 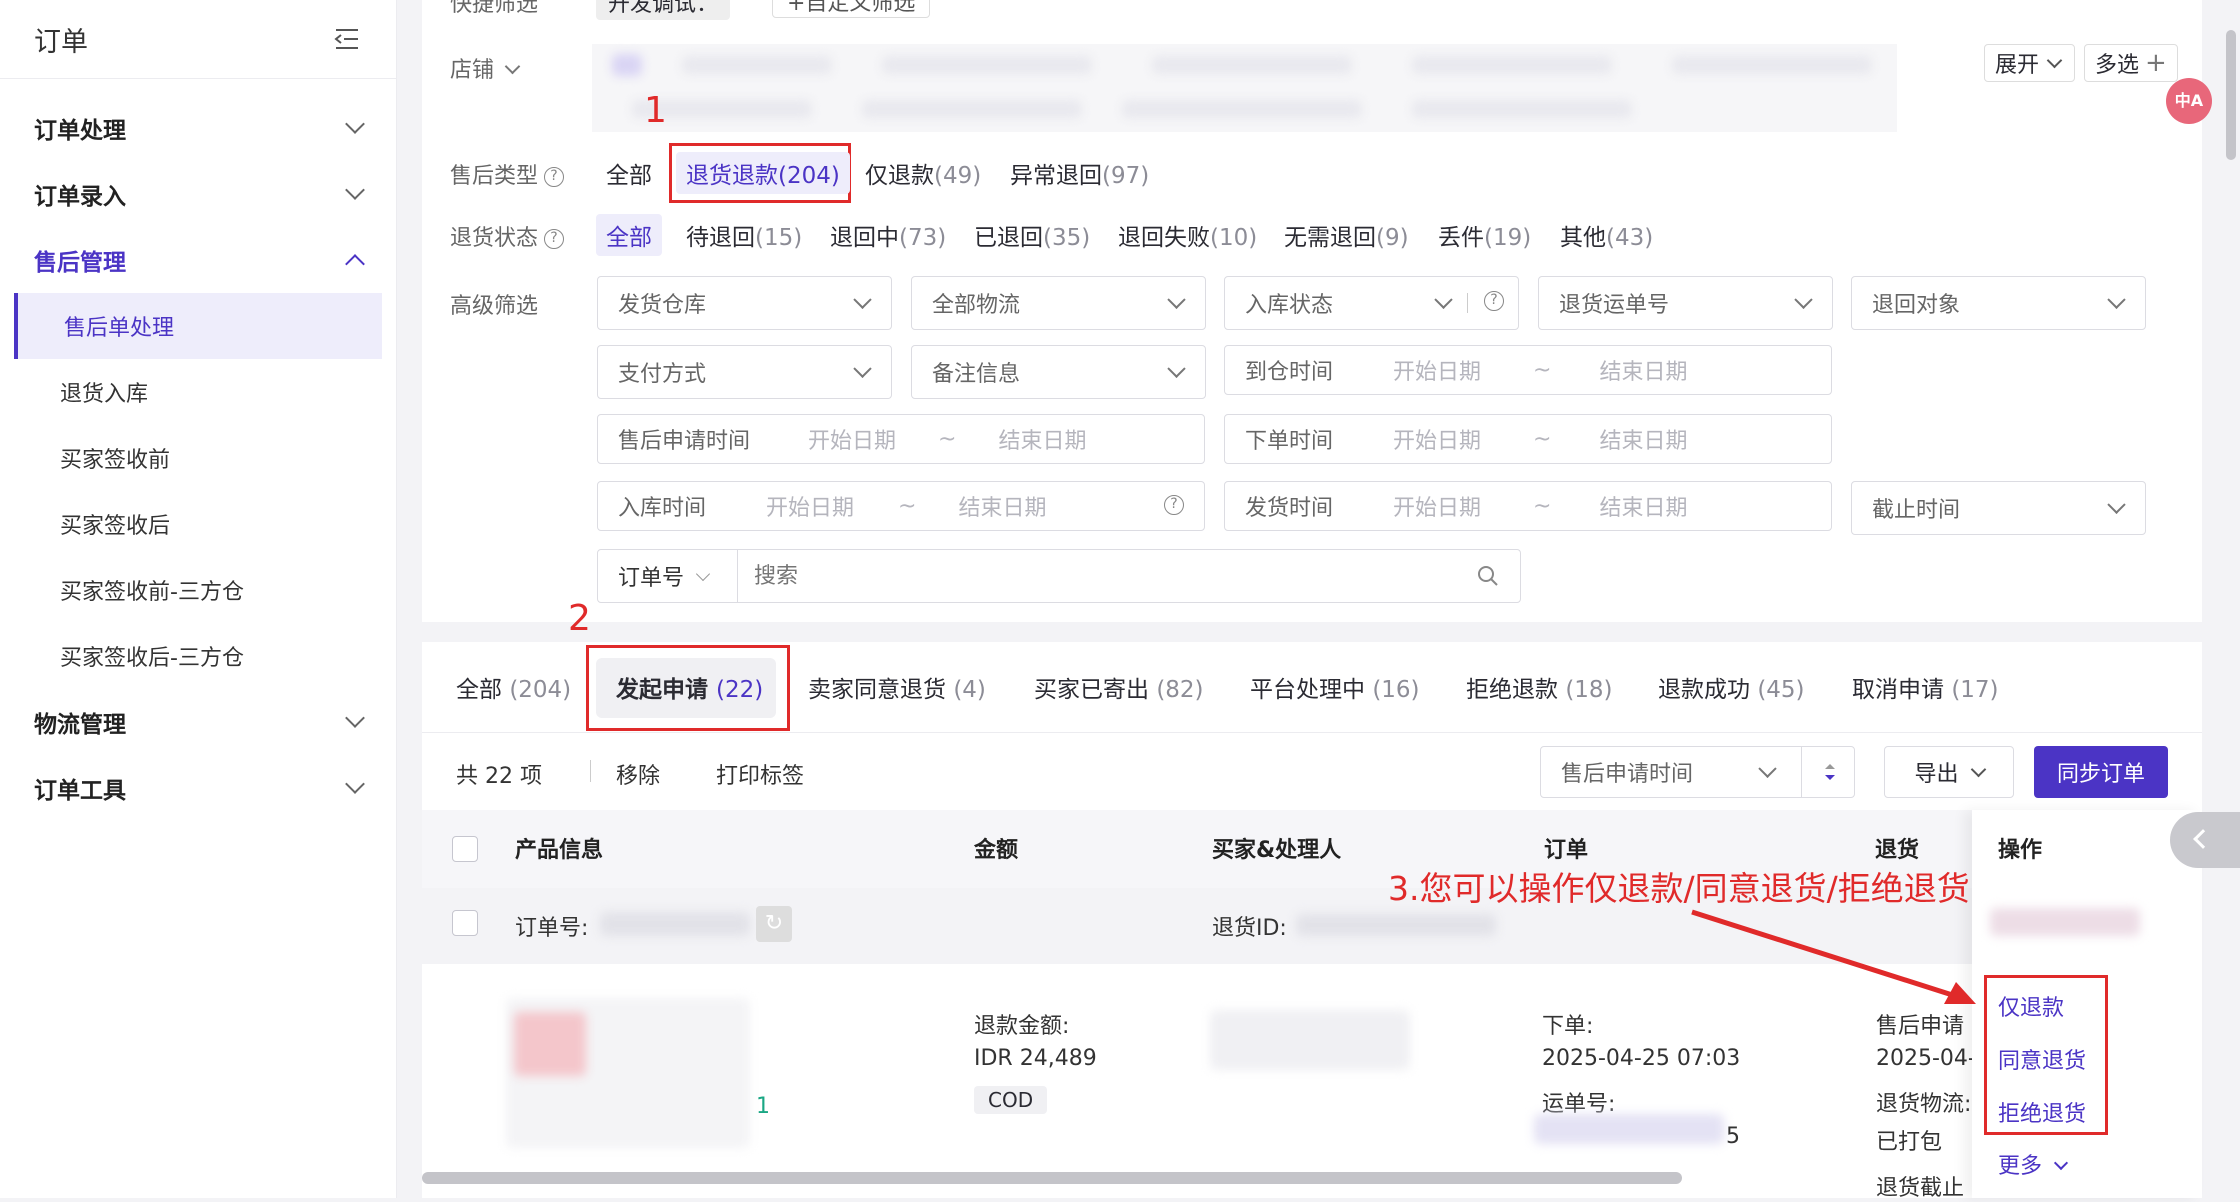 What do you see at coordinates (629, 235) in the screenshot?
I see `status-option-all: 全部` at bounding box center [629, 235].